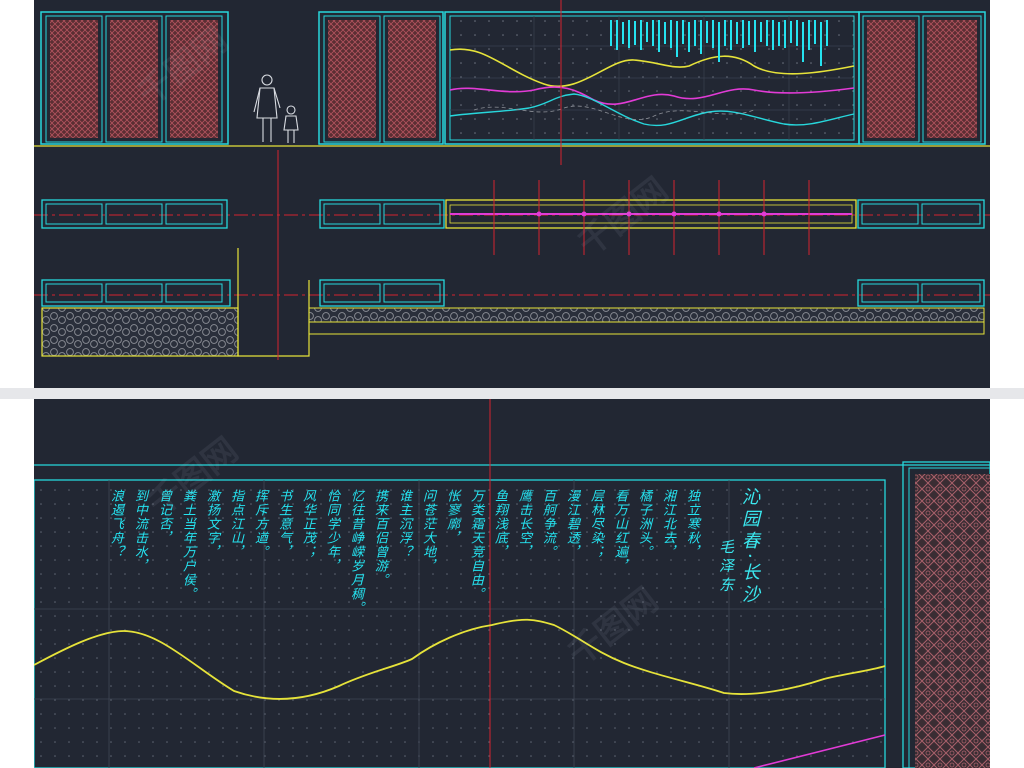 The width and height of the screenshot is (1024, 768). Describe the element at coordinates (512, 217) in the screenshot. I see `plan-strip-upper` at that location.